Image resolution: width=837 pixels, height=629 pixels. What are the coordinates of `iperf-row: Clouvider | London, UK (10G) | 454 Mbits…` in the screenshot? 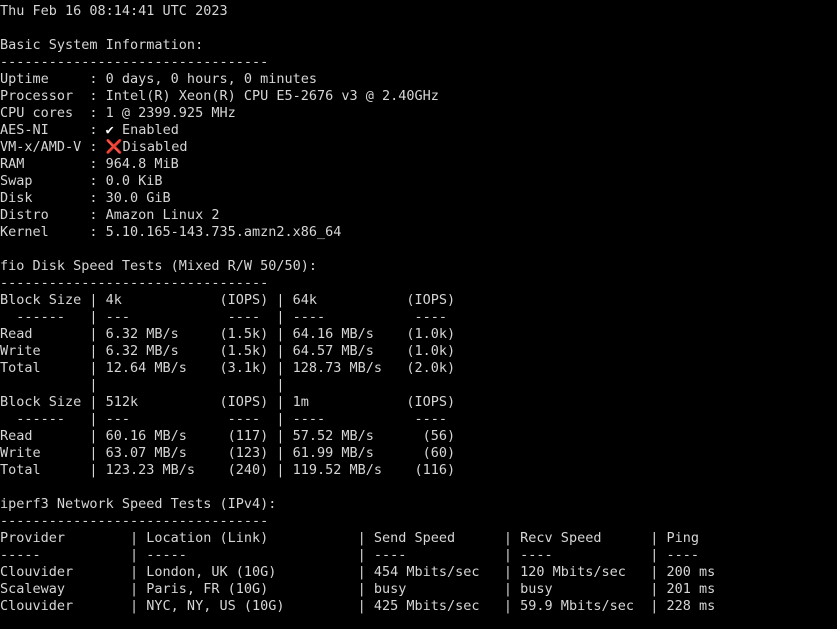 It's located at (358, 572).